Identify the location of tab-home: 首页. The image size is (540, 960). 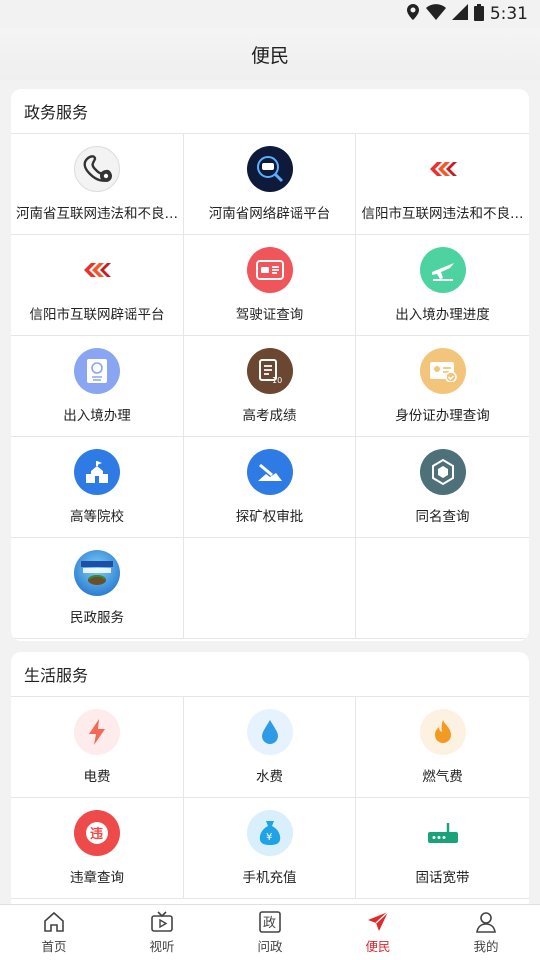
(54, 932).